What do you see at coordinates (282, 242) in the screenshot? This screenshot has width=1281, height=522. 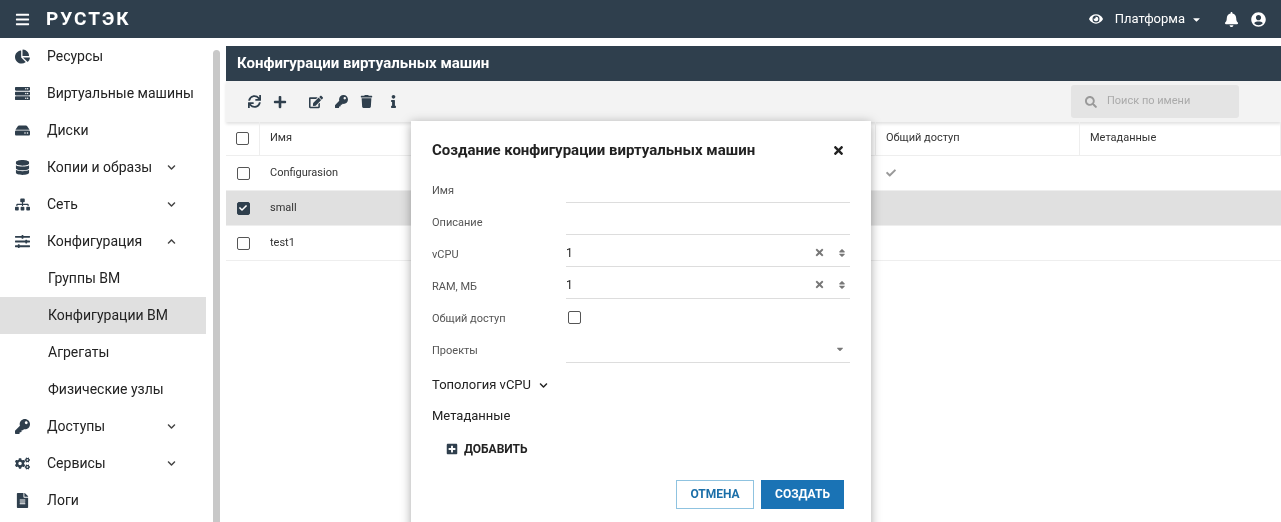 I see `table-cell-text: test1` at bounding box center [282, 242].